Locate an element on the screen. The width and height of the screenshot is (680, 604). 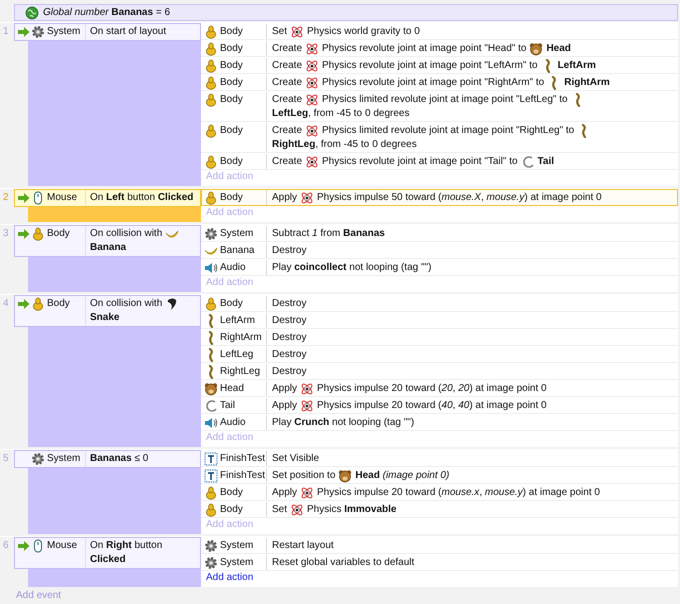
action-row: Body Destroy is located at coordinates (439, 303).